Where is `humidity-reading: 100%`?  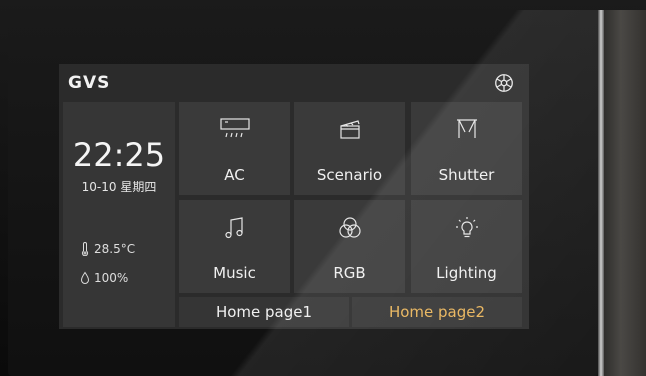
humidity-reading: 100% is located at coordinates (104, 278).